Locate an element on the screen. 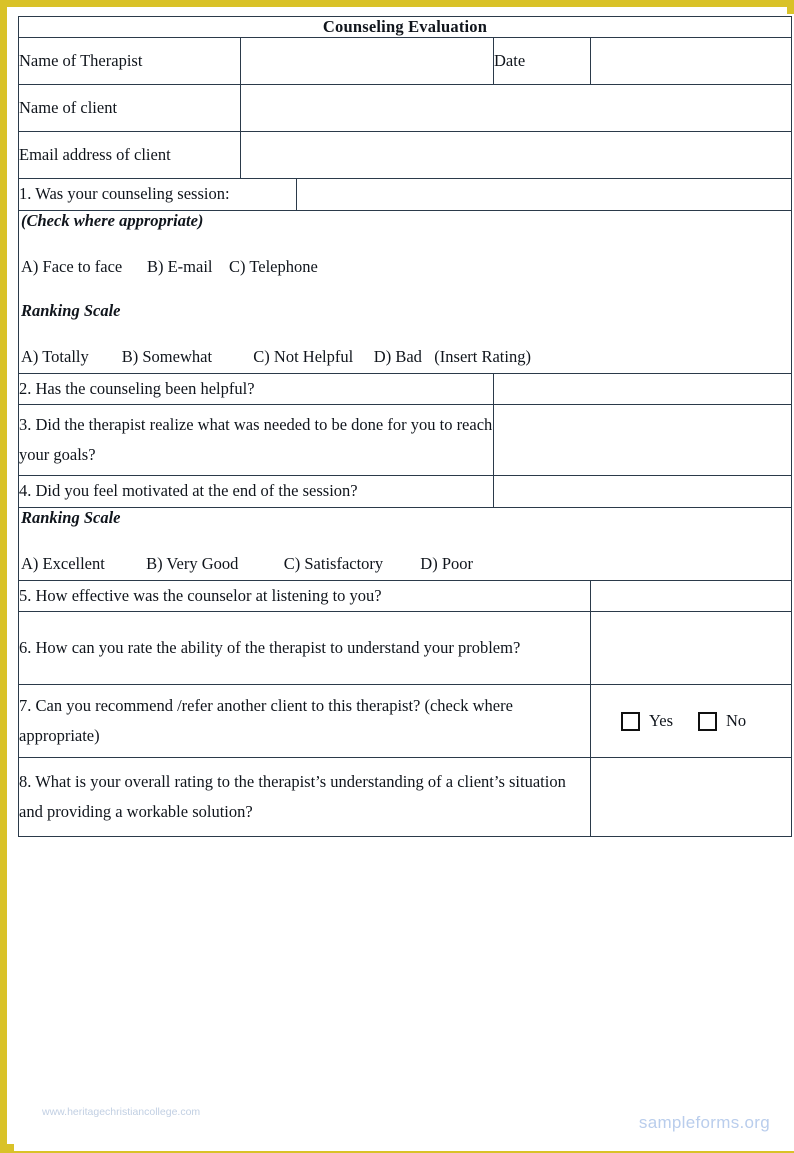 This screenshot has height=1153, width=794. therapist-row: Name of Therapist Date is located at coordinates (405, 61).